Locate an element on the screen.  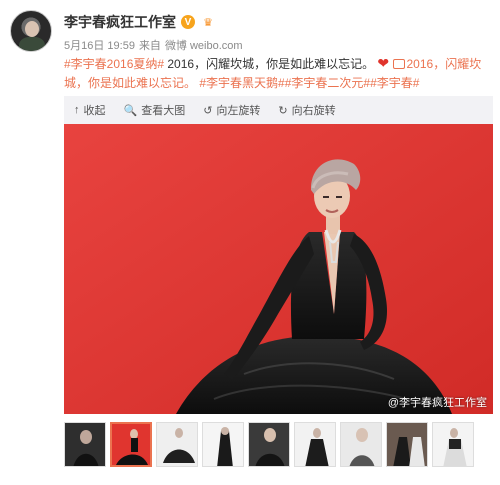
hashtag-liyuchun: #李宇春# is located at coordinates (394, 83).